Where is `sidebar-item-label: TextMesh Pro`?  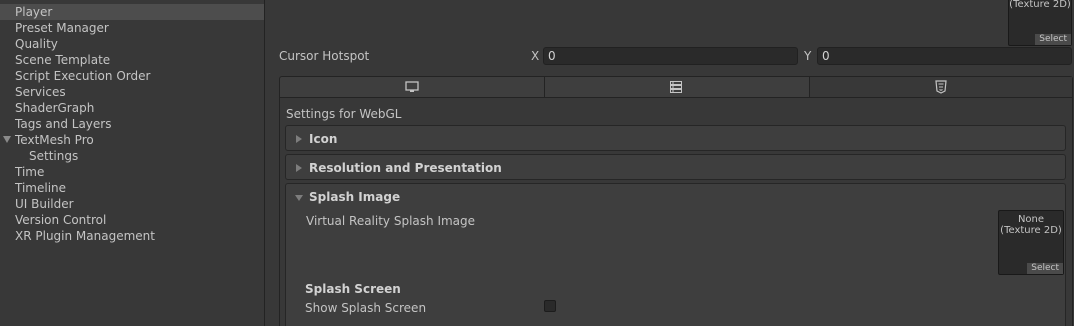
sidebar-item-label: TextMesh Pro is located at coordinates (54, 140).